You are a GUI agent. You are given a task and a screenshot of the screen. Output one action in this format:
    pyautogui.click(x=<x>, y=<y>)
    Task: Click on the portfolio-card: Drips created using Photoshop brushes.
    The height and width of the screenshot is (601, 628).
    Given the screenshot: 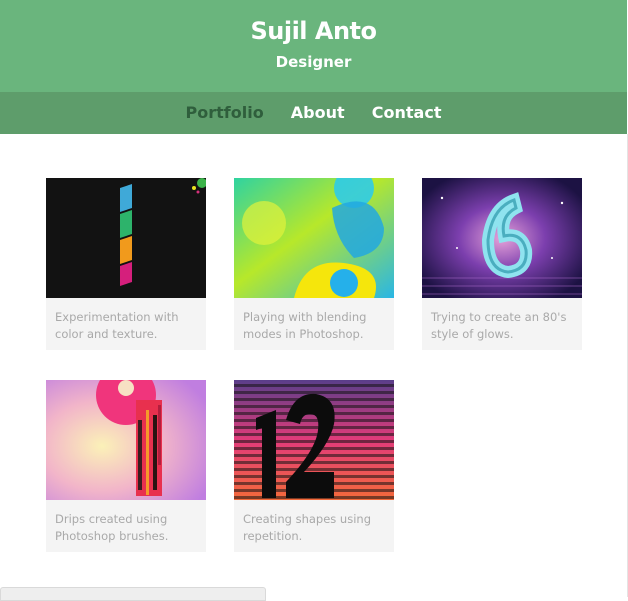 What is the action you would take?
    pyautogui.click(x=126, y=466)
    